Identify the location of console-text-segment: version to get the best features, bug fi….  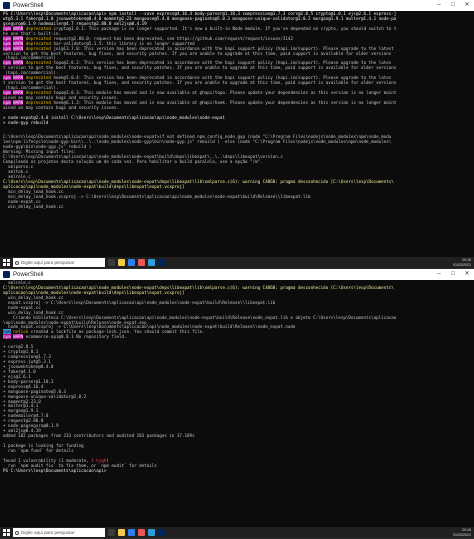
(197, 53).